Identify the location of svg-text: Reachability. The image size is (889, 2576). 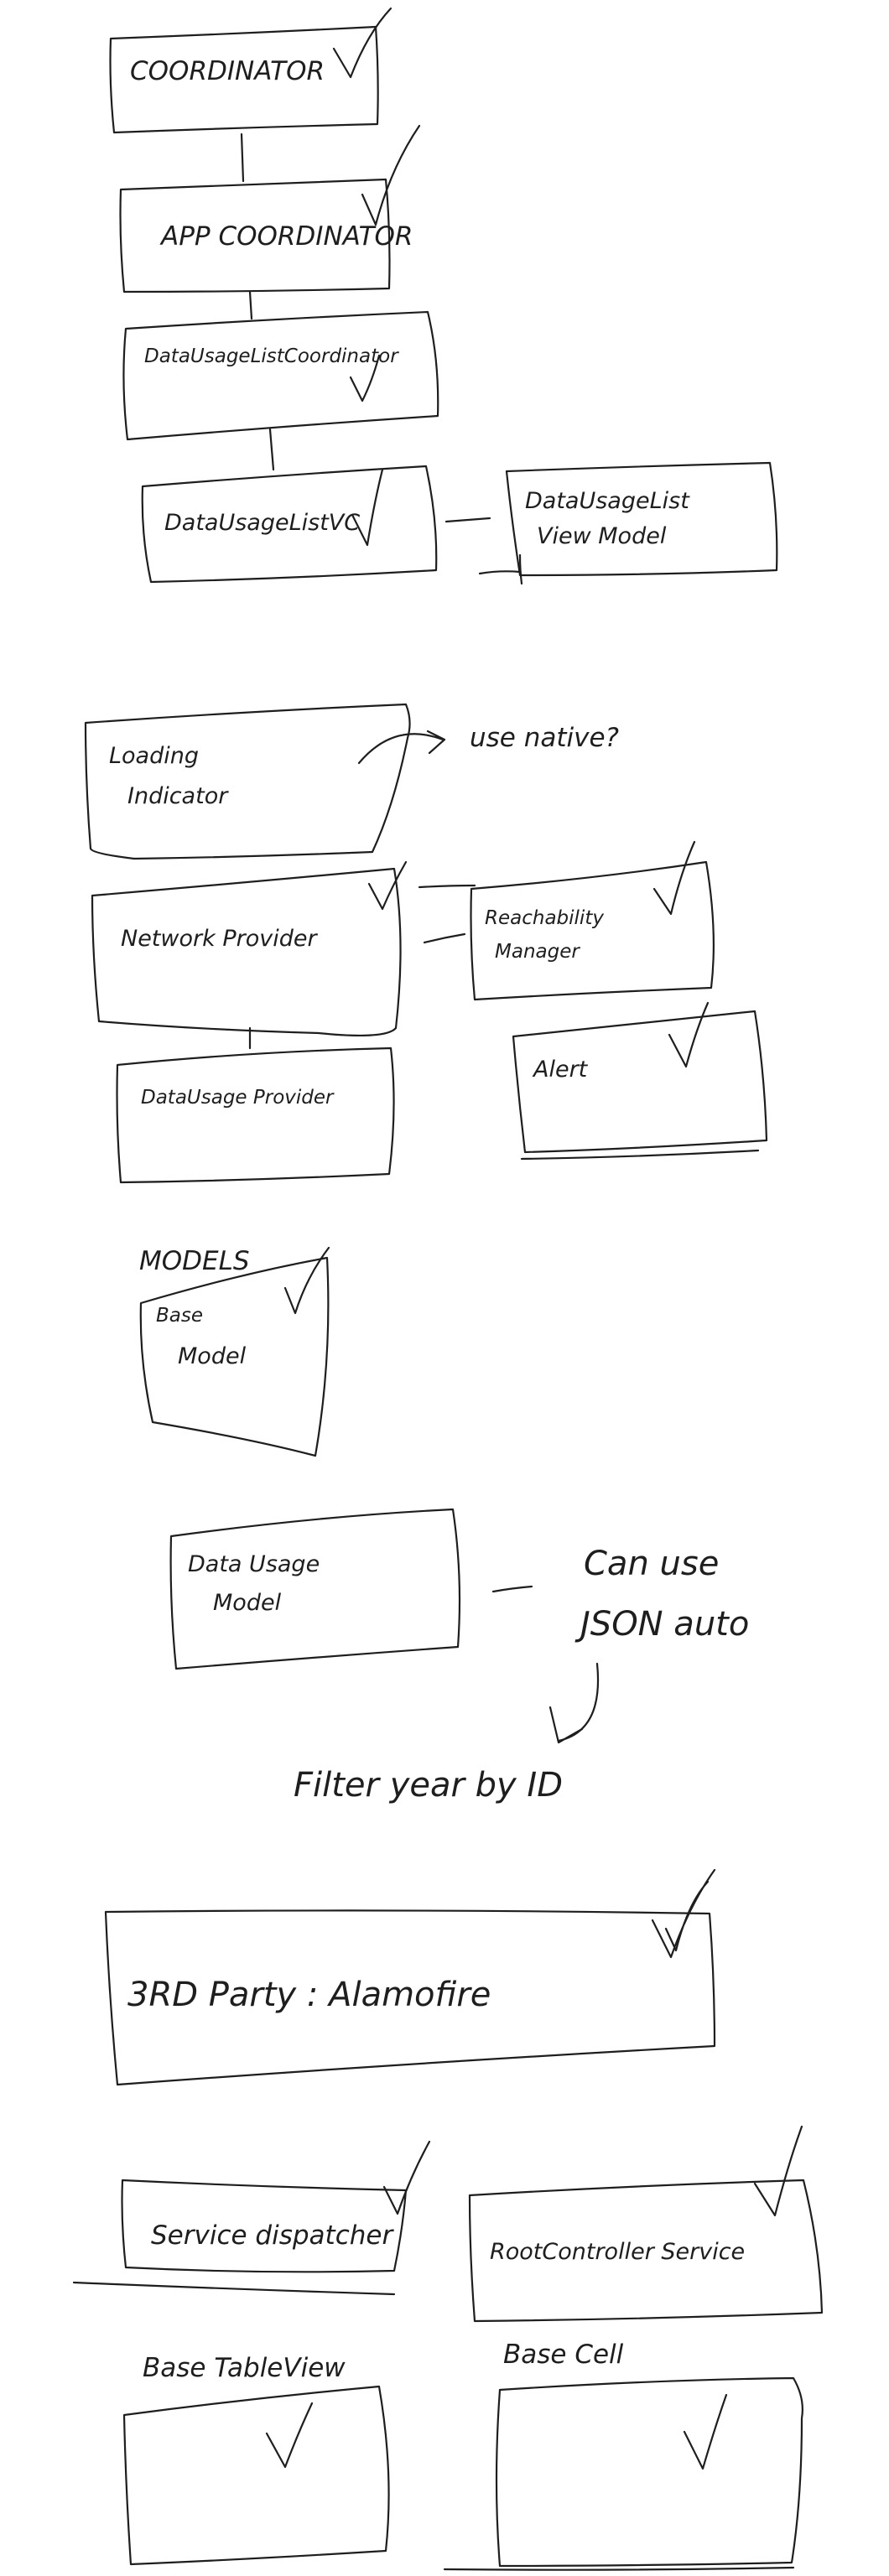
(544, 918).